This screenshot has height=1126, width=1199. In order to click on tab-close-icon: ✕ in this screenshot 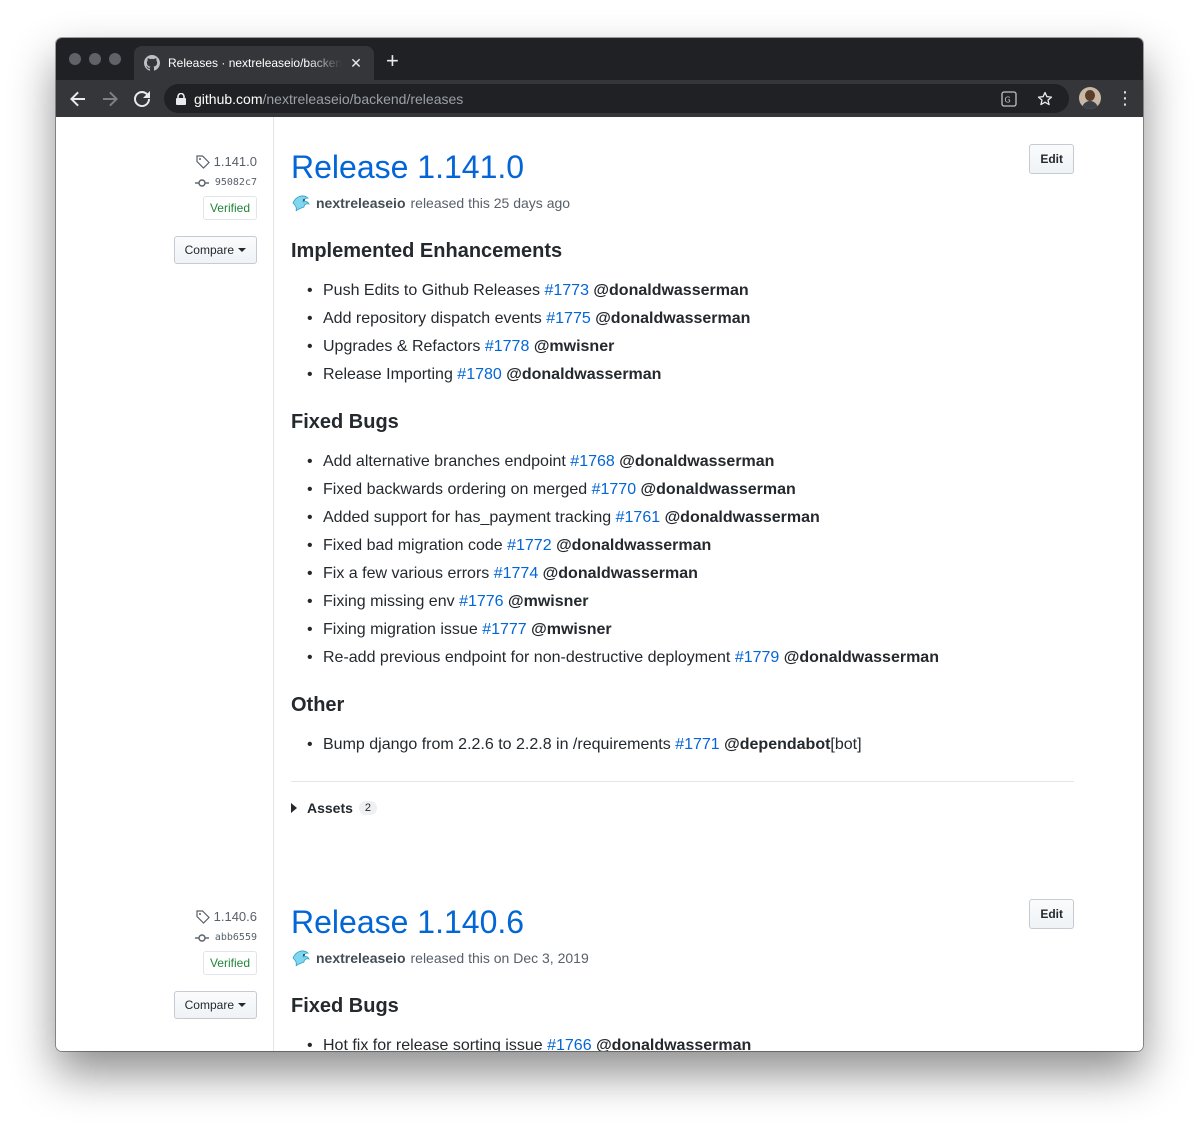, I will do `click(356, 63)`.